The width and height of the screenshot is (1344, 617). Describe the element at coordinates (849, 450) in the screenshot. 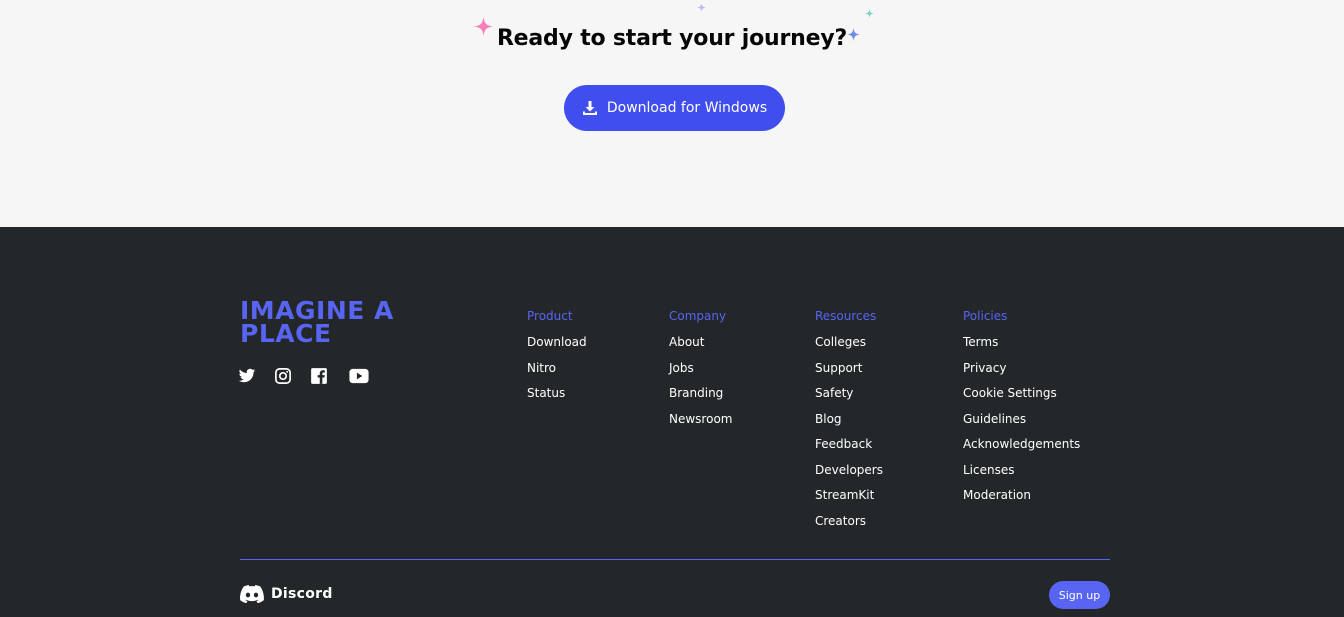

I see `footer-link-feedback: Feedback` at that location.